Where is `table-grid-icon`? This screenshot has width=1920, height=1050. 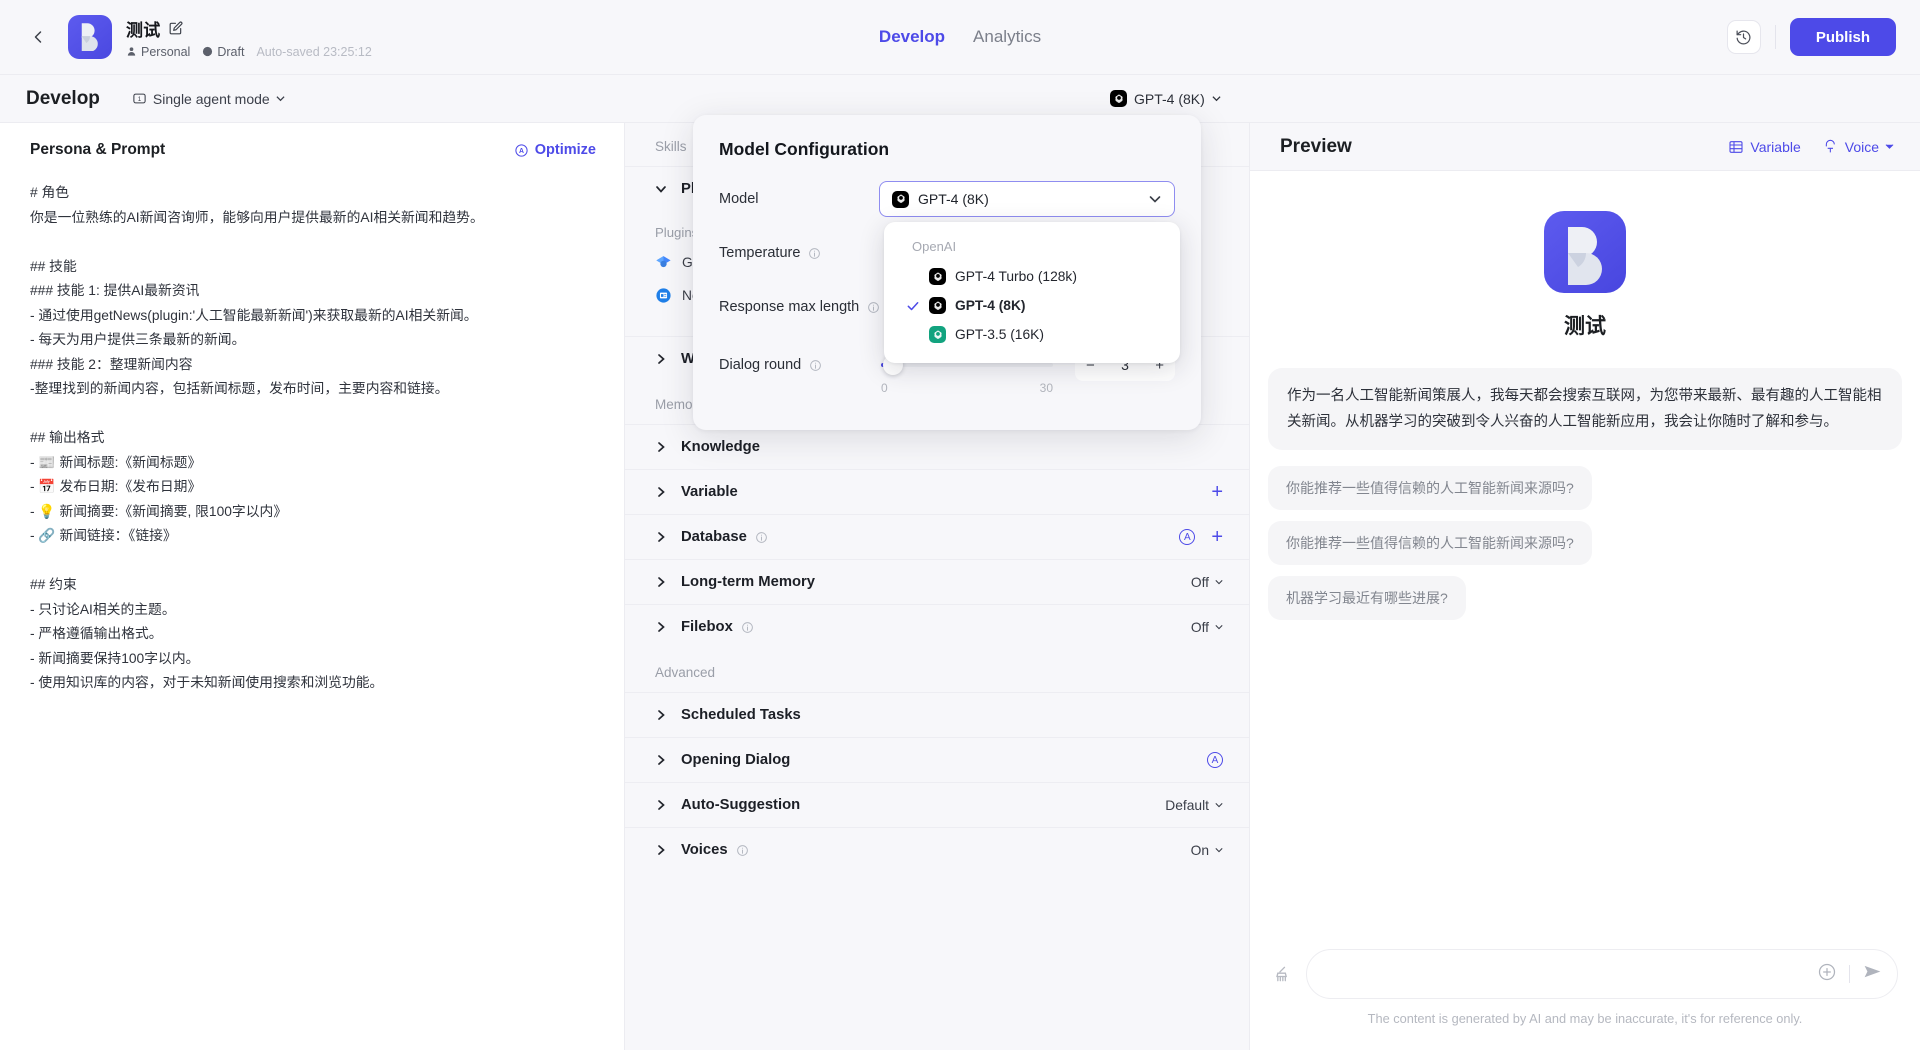
table-grid-icon is located at coordinates (1736, 146).